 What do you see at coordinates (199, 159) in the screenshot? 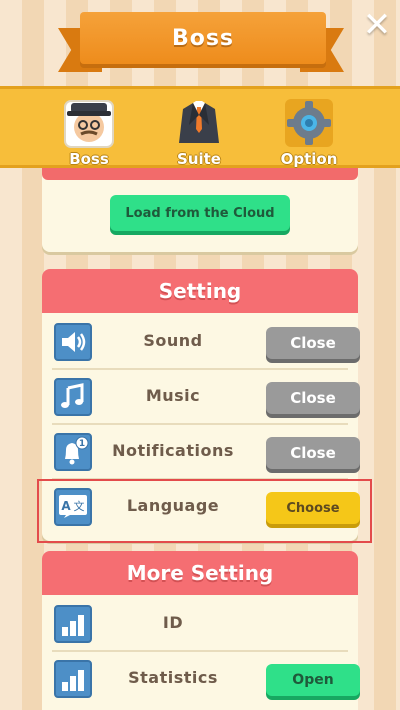
I see `tab-suite-label: Suite` at bounding box center [199, 159].